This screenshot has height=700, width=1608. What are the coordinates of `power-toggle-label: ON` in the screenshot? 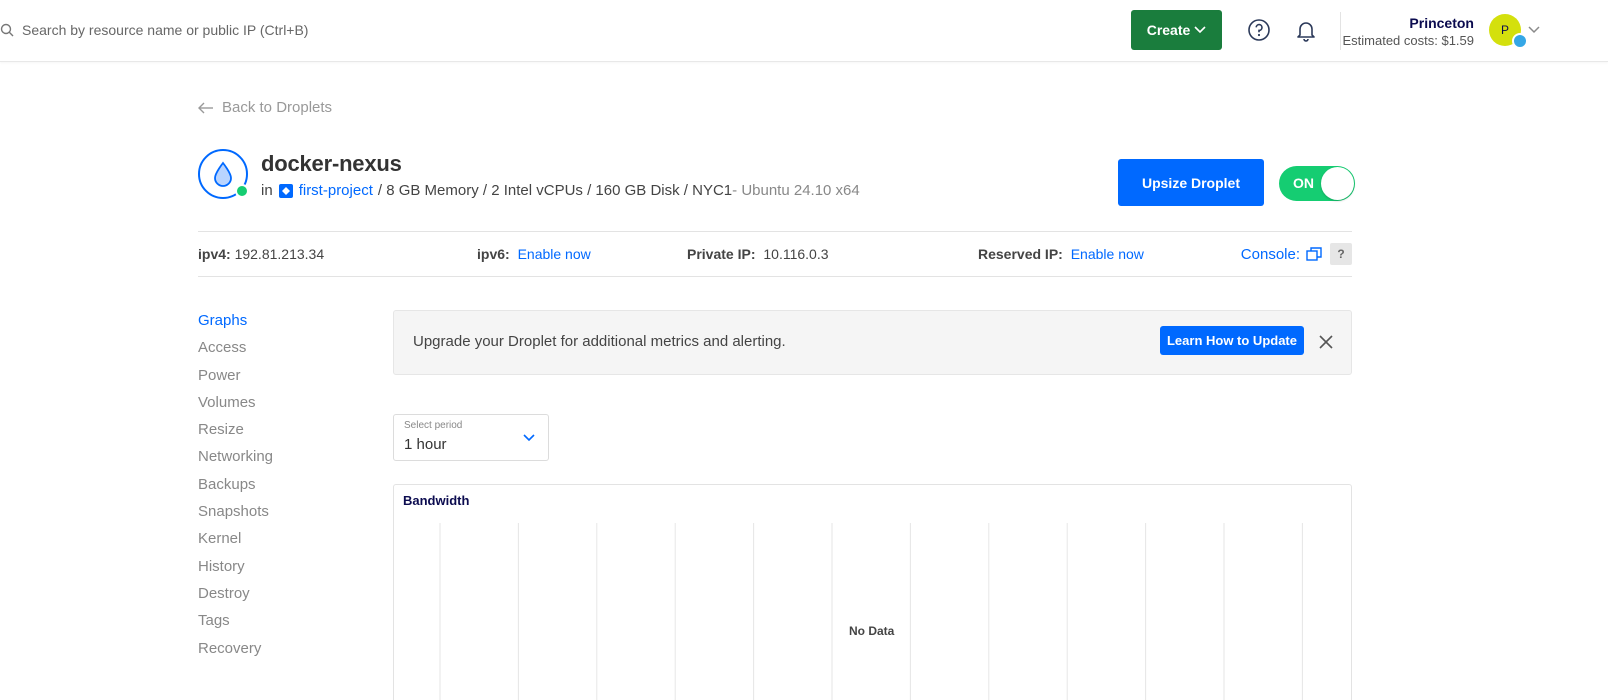 It's located at (1303, 183).